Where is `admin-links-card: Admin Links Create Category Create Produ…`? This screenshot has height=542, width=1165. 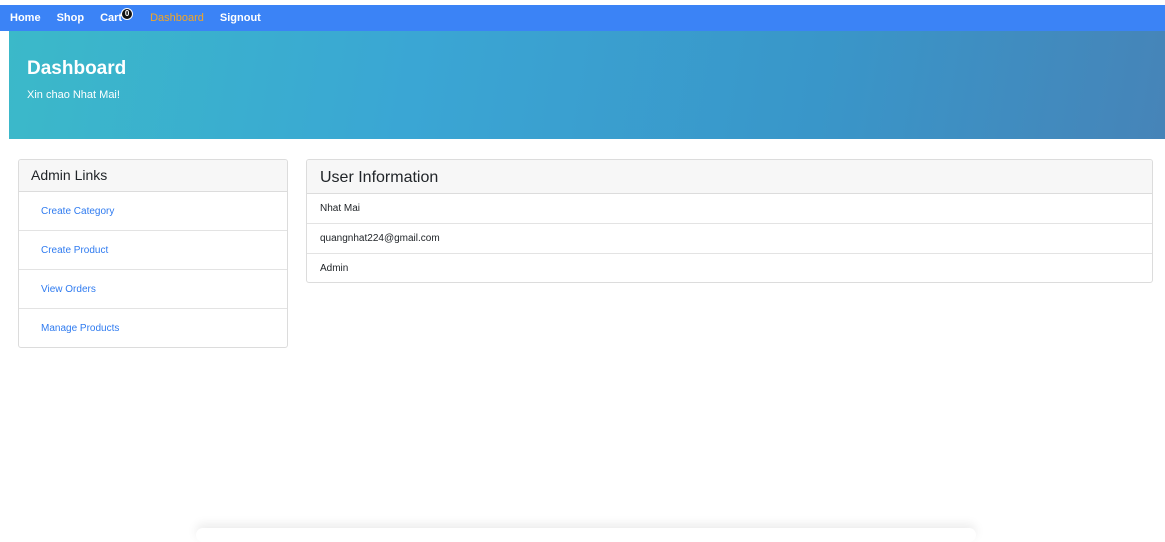 admin-links-card: Admin Links Create Category Create Produ… is located at coordinates (153, 253).